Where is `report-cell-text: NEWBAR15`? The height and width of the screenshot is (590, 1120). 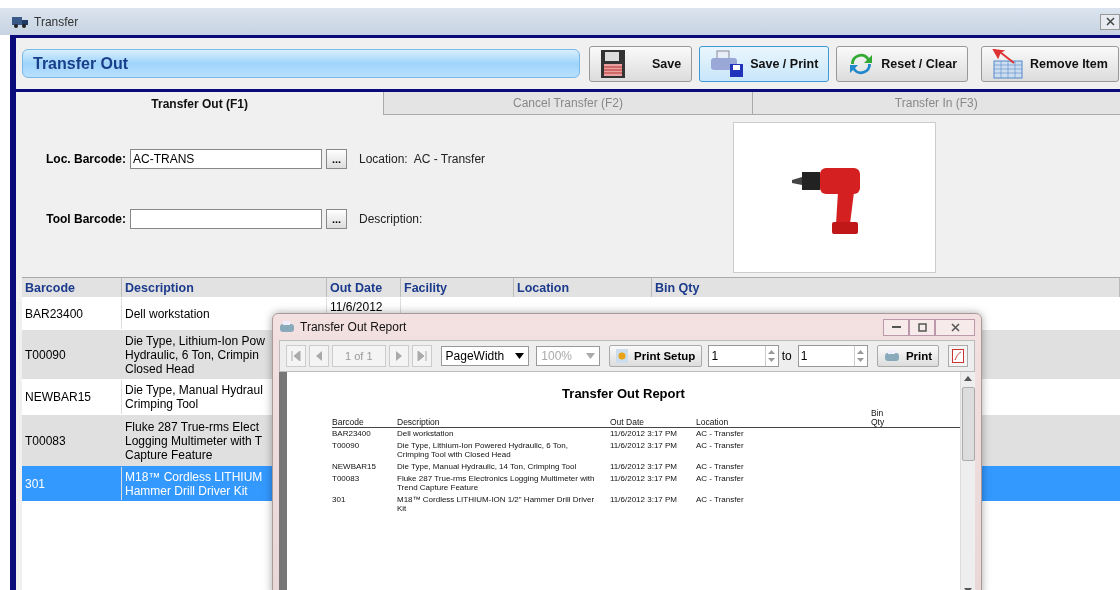
report-cell-text: NEWBAR15 is located at coordinates (354, 466).